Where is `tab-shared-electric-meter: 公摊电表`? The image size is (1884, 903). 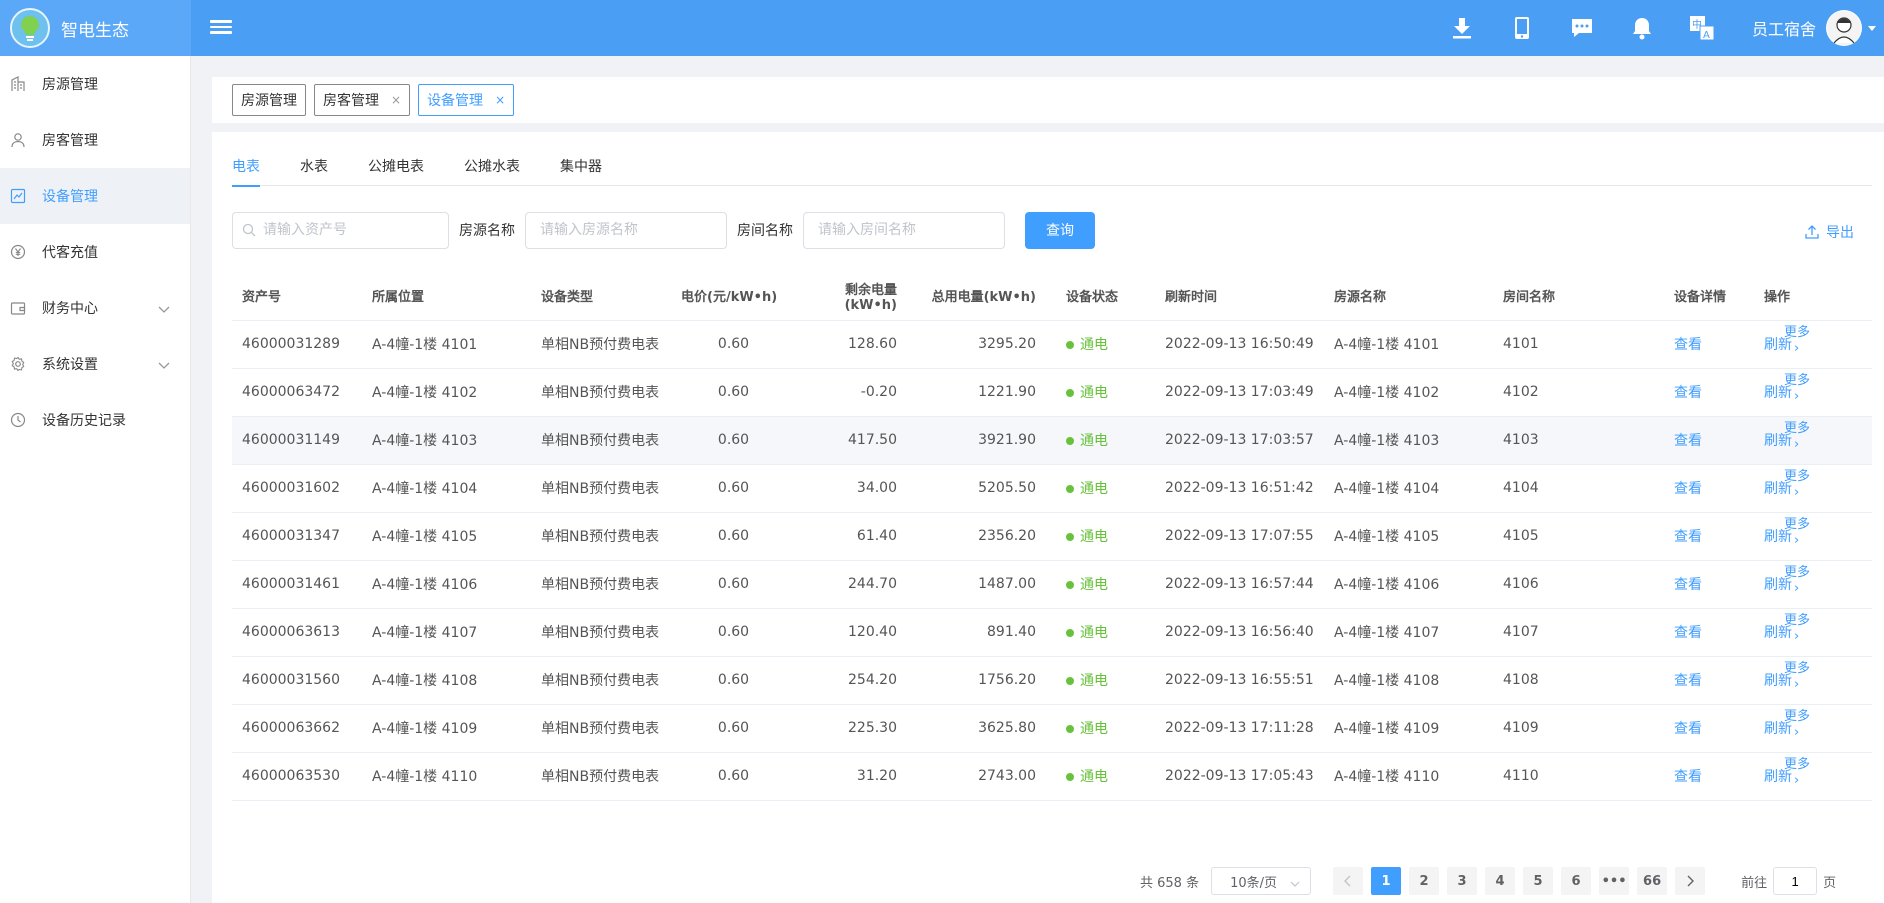 tab-shared-electric-meter: 公摊电表 is located at coordinates (396, 171).